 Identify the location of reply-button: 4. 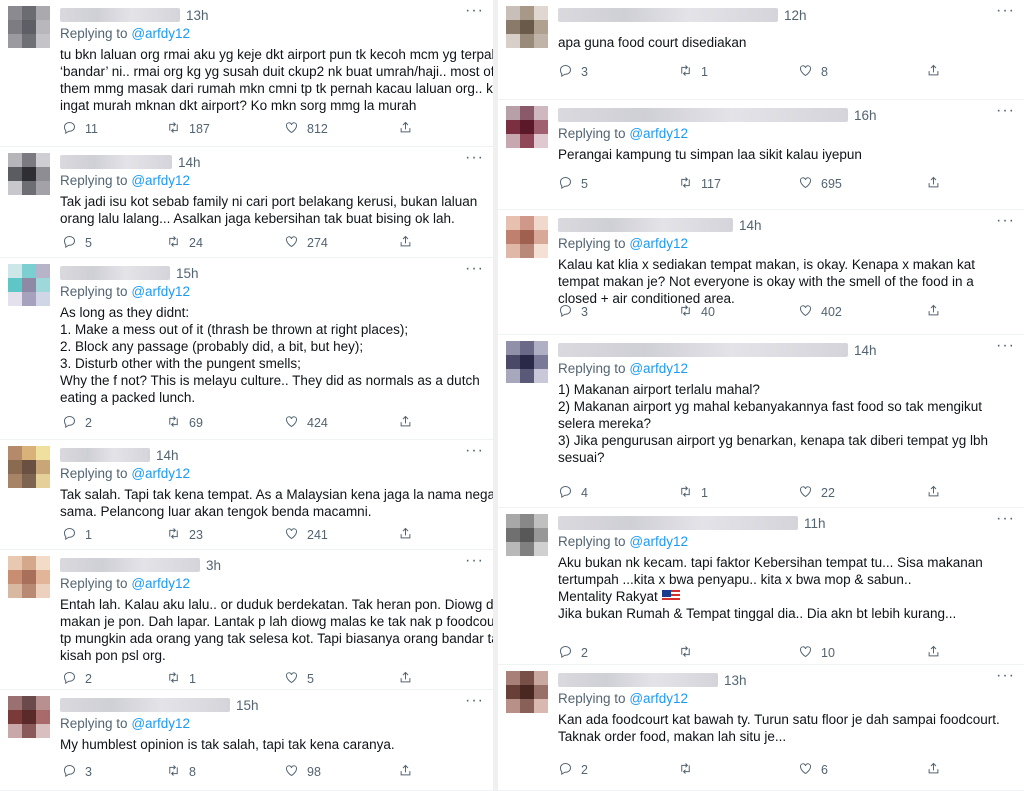
(573, 493).